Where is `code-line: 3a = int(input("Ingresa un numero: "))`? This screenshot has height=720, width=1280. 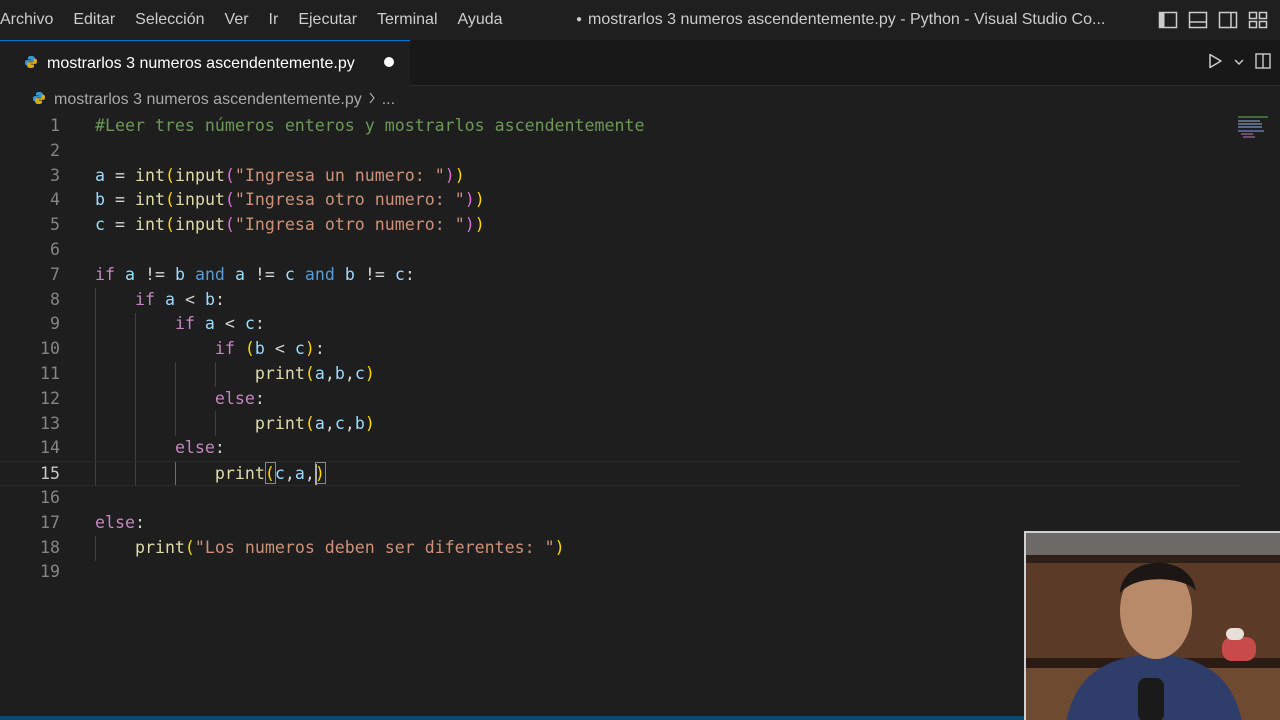 code-line: 3a = int(input("Ingresa un numero: ")) is located at coordinates (620, 176).